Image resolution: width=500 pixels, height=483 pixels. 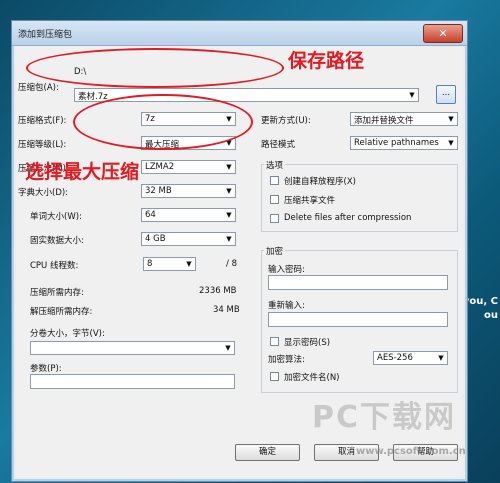 I want to click on cpu-value: 8, so click(x=150, y=264).